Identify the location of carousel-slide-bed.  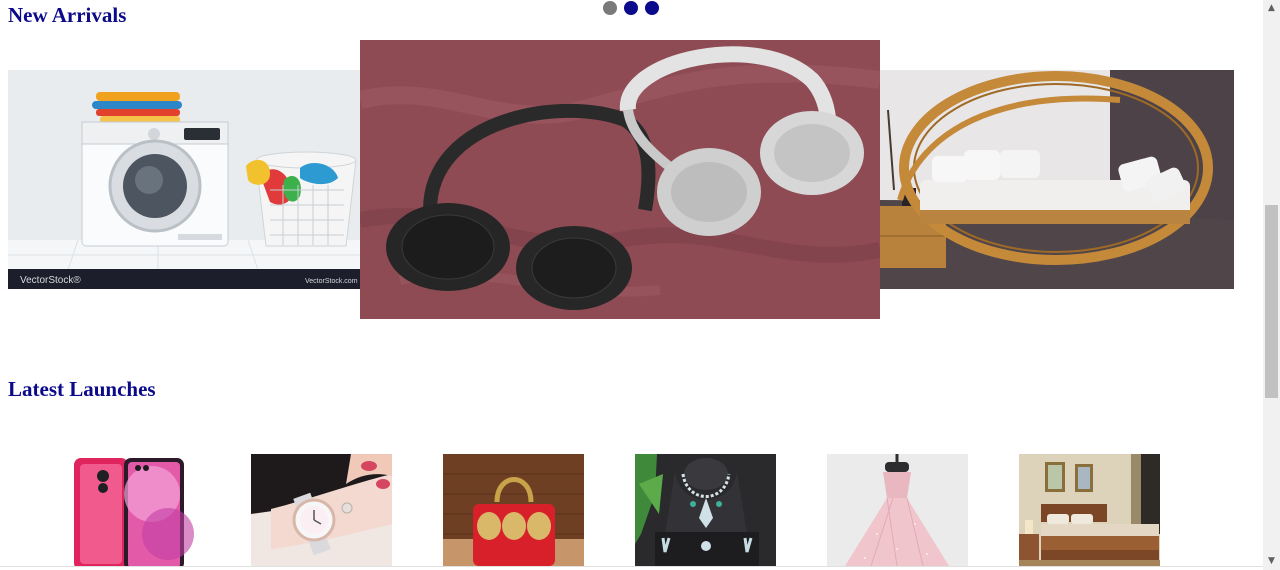
(1057, 179).